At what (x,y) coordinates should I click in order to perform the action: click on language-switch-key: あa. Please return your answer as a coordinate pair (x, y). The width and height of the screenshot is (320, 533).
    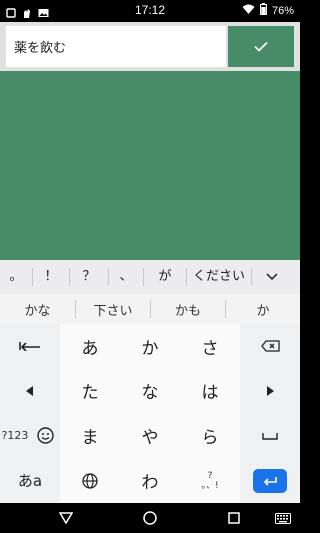
    Looking at the image, I should click on (30, 480).